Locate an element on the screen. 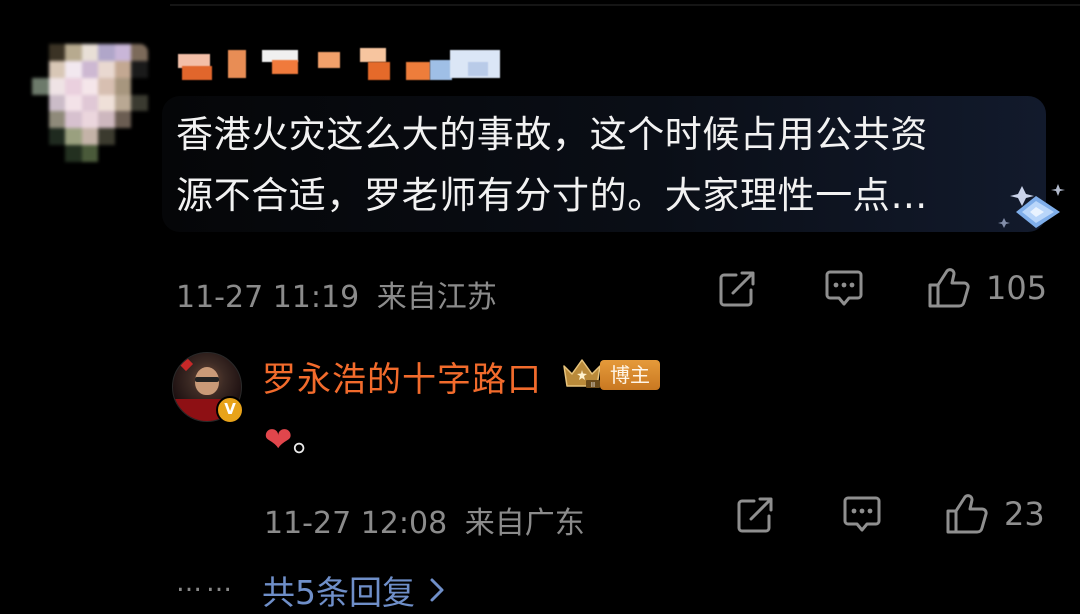 Image resolution: width=1080 pixels, height=614 pixels. diamond-badge-icon is located at coordinates (1031, 206).